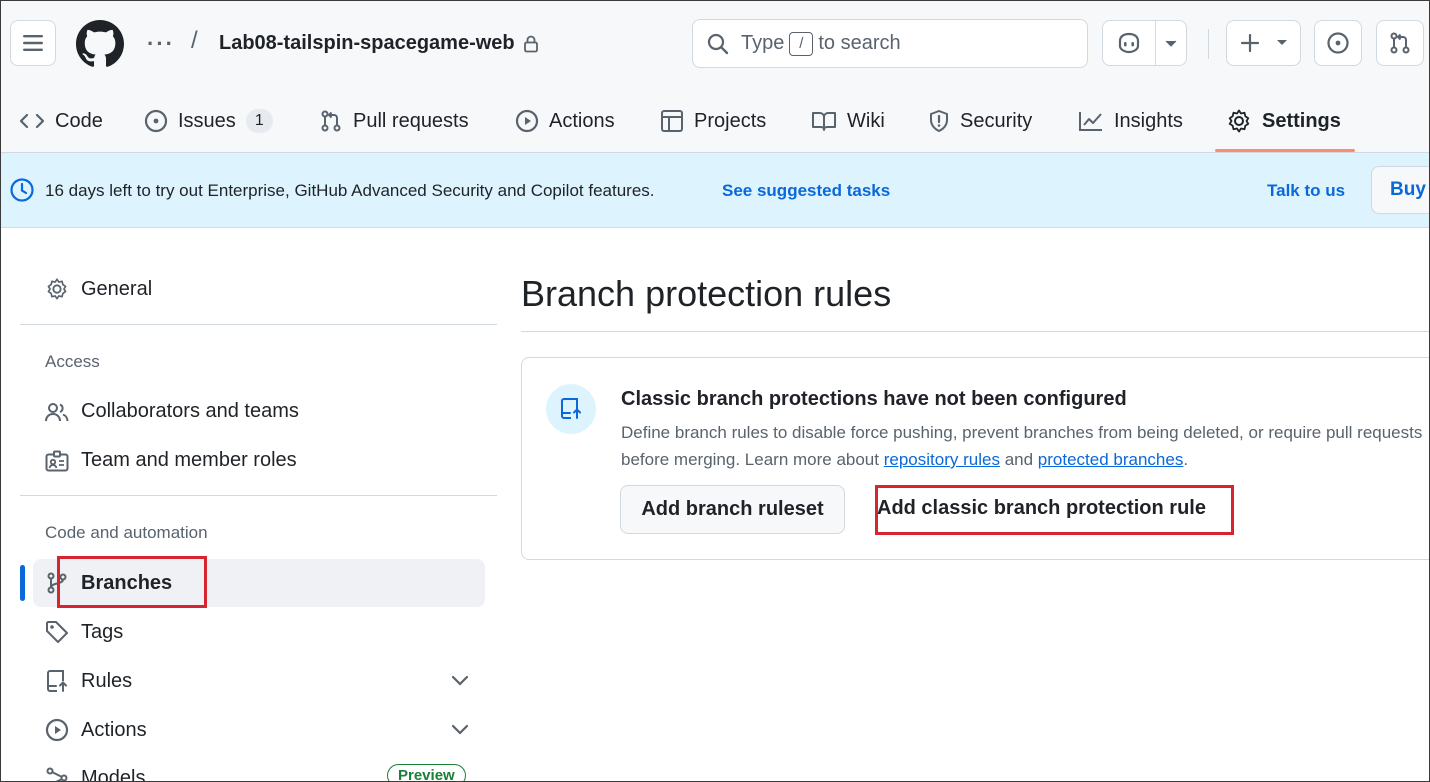  What do you see at coordinates (32, 121) in the screenshot?
I see `code-icon` at bounding box center [32, 121].